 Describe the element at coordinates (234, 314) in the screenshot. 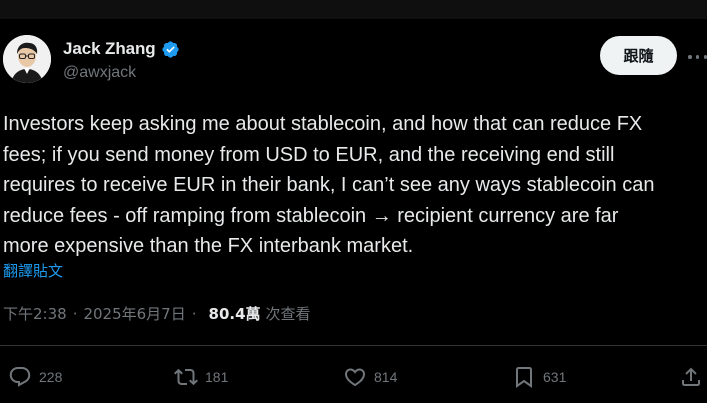

I see `views-count: 80.4萬` at that location.